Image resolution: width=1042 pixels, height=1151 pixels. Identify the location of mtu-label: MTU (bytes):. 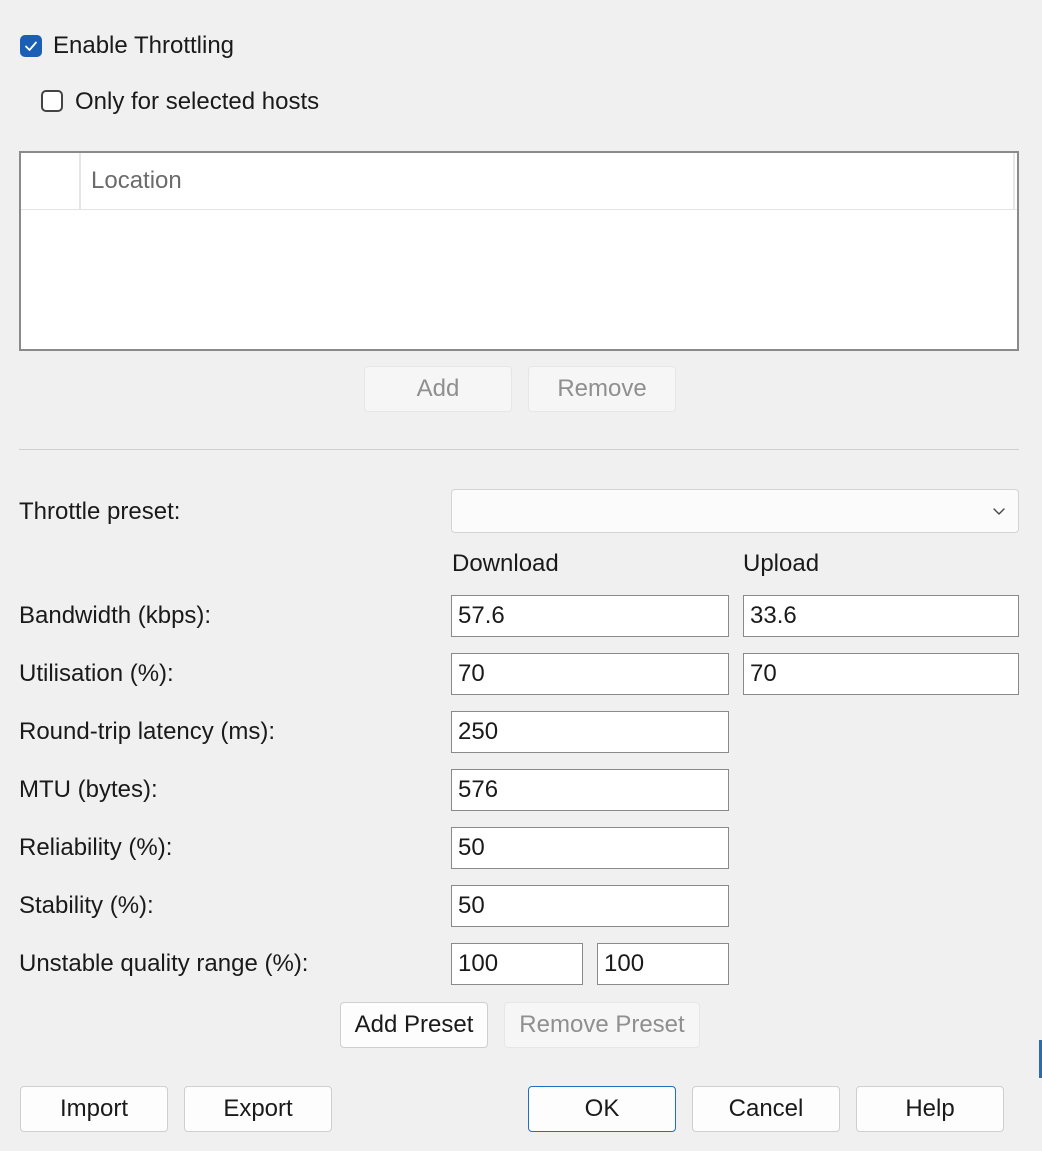
(88, 789).